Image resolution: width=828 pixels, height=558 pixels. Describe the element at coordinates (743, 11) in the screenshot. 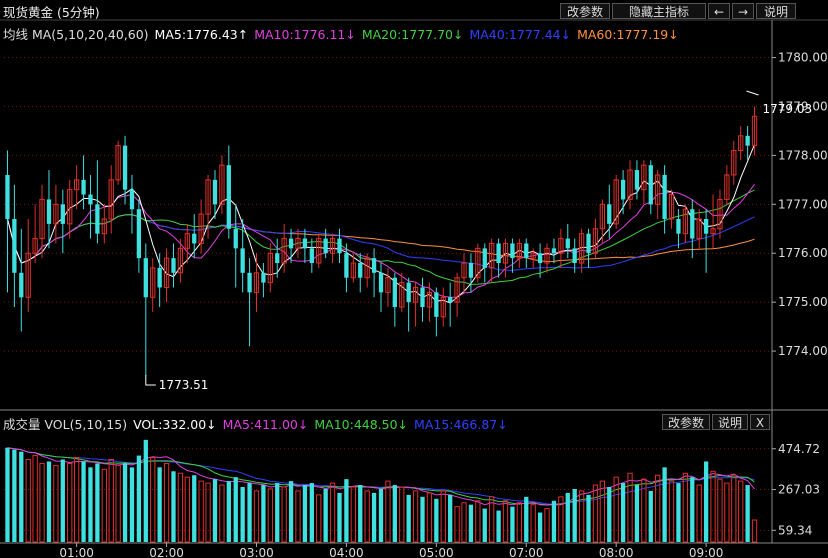

I see `scroll-right-button: →` at that location.